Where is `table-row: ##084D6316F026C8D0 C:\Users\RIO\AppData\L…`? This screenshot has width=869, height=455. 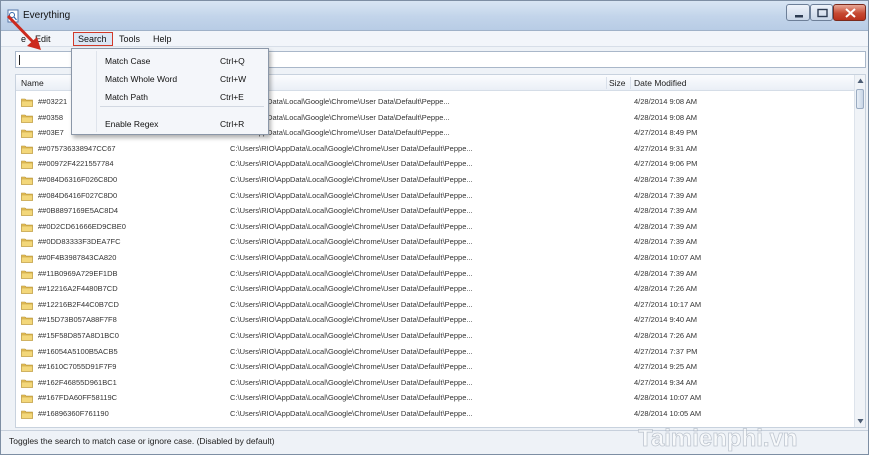 table-row: ##084D6316F026C8D0 C:\Users\RIO\AppData\L… is located at coordinates (436, 180).